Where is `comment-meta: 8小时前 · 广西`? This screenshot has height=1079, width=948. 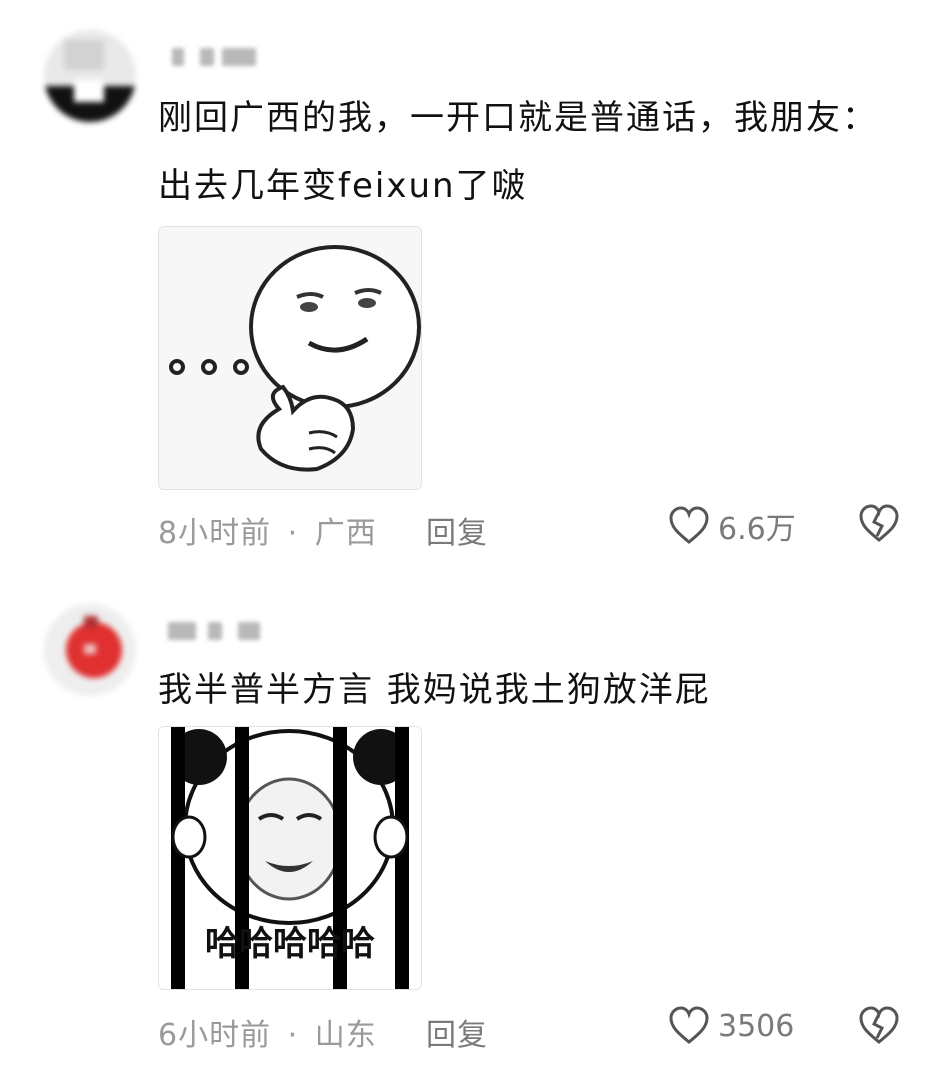
comment-meta: 8小时前 · 广西 is located at coordinates (267, 530).